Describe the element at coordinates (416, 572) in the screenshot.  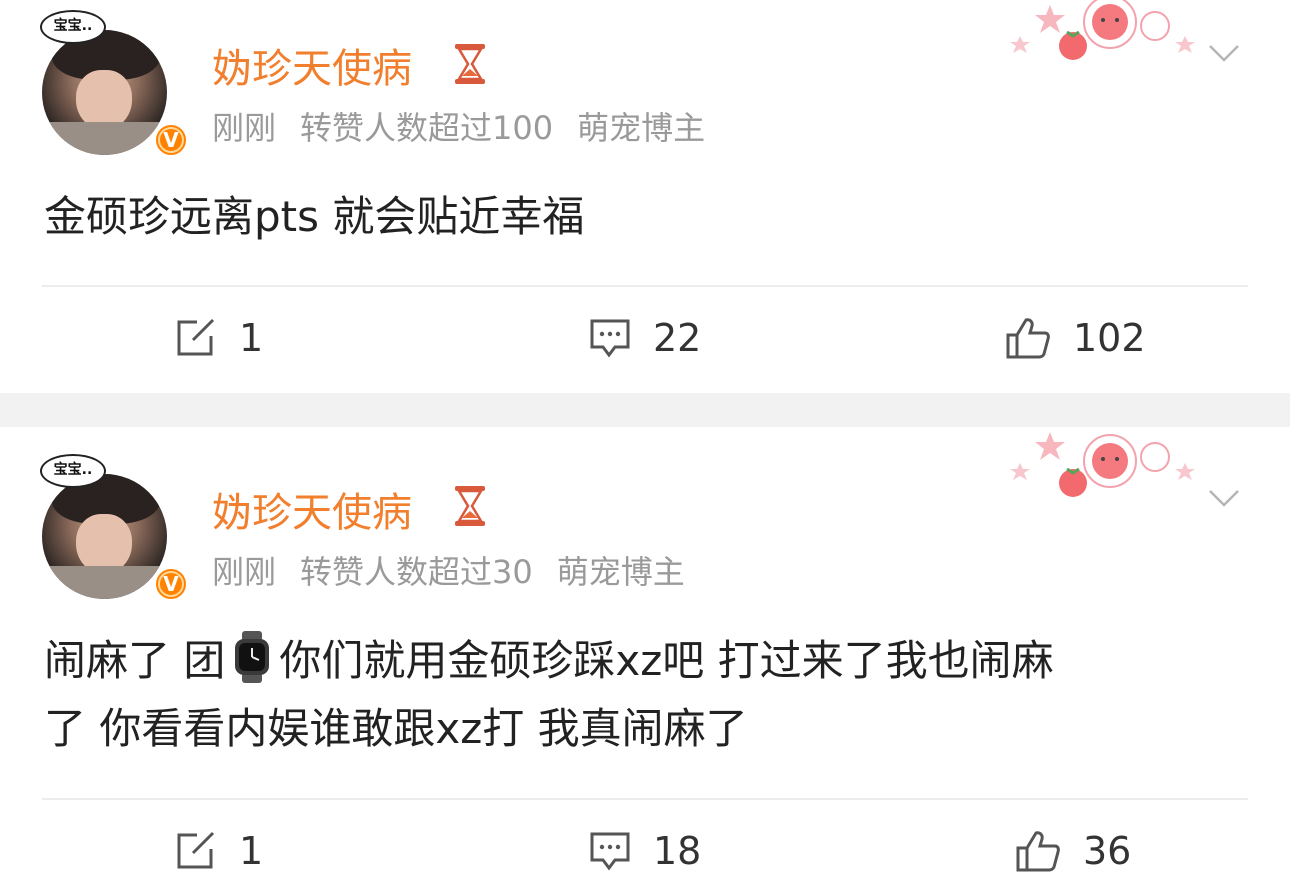
I see `repost-info: 转赞人数超过30` at that location.